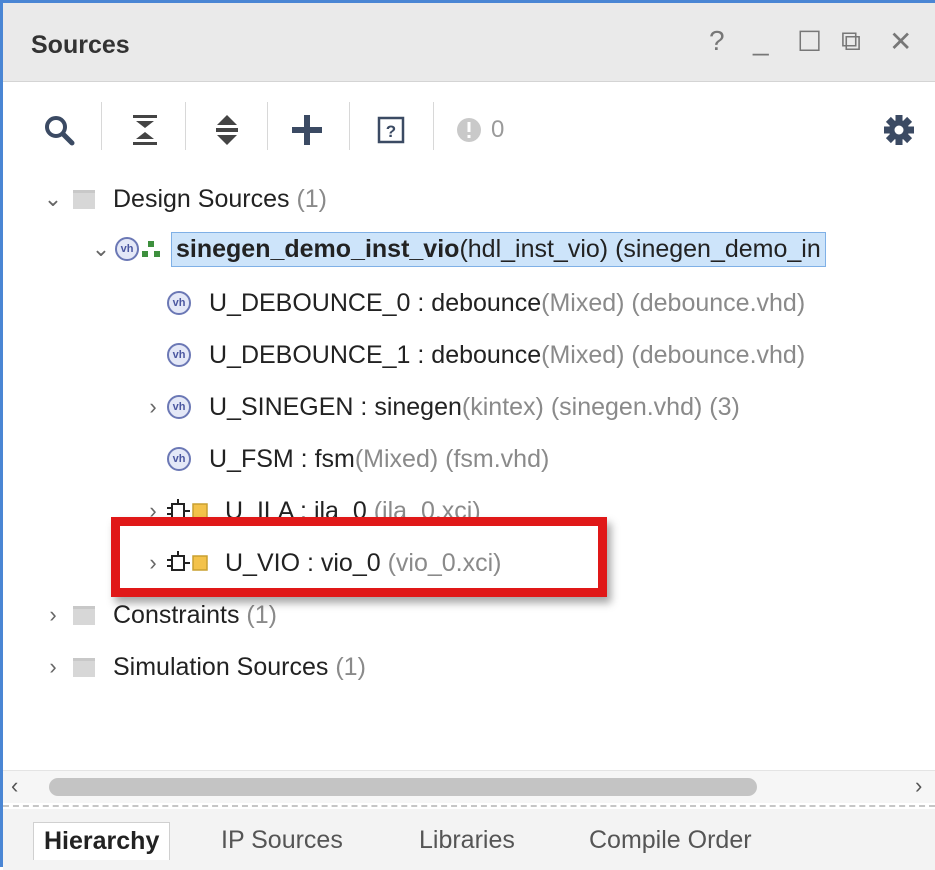 Image resolution: width=935 pixels, height=870 pixels. Describe the element at coordinates (809, 41) in the screenshot. I see `maximize-button: ☐` at that location.